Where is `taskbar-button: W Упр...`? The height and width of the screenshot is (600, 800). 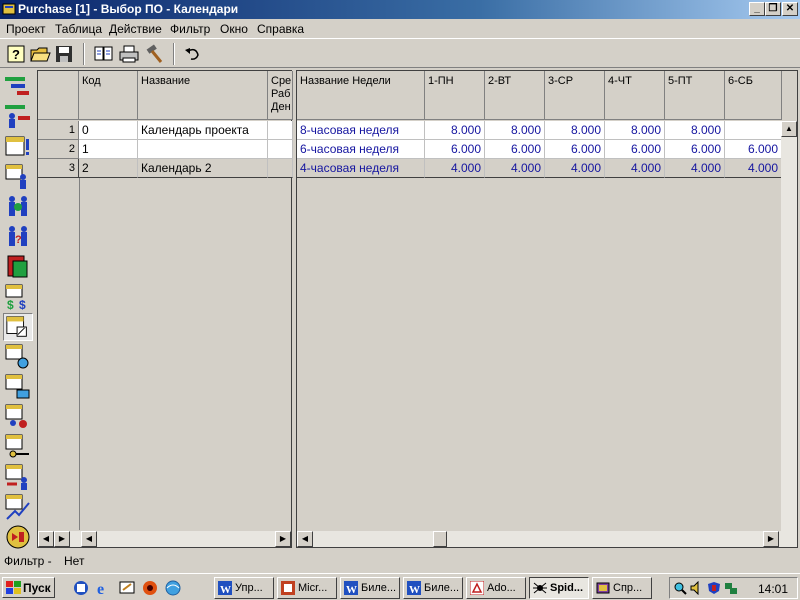
taskbar-button: W Упр... is located at coordinates (244, 588).